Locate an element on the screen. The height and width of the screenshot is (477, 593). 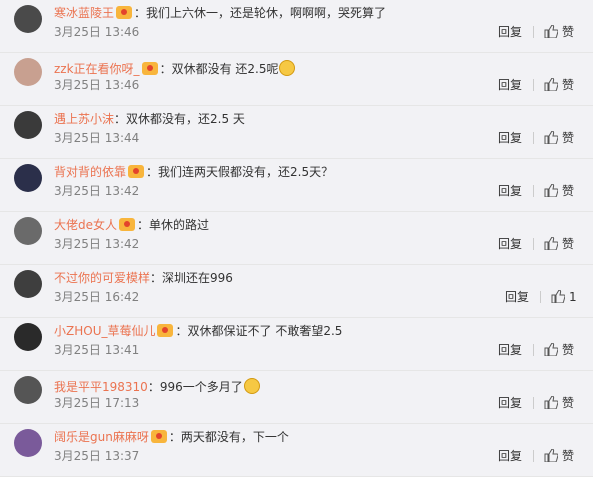
comment-line: 寒冰蓝陵王 ：我们上六休一，还是轮休，啊啊啊，哭死算了 is located at coordinates (318, 13).